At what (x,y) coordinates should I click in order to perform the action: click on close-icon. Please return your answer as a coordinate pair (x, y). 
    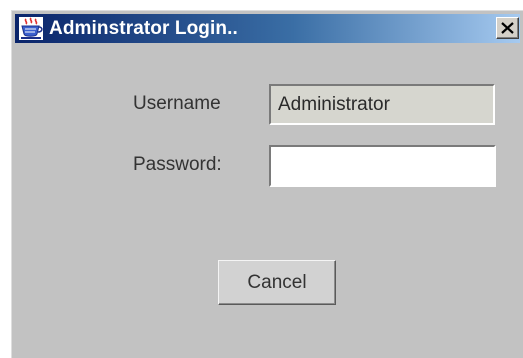
    Looking at the image, I should click on (507, 28).